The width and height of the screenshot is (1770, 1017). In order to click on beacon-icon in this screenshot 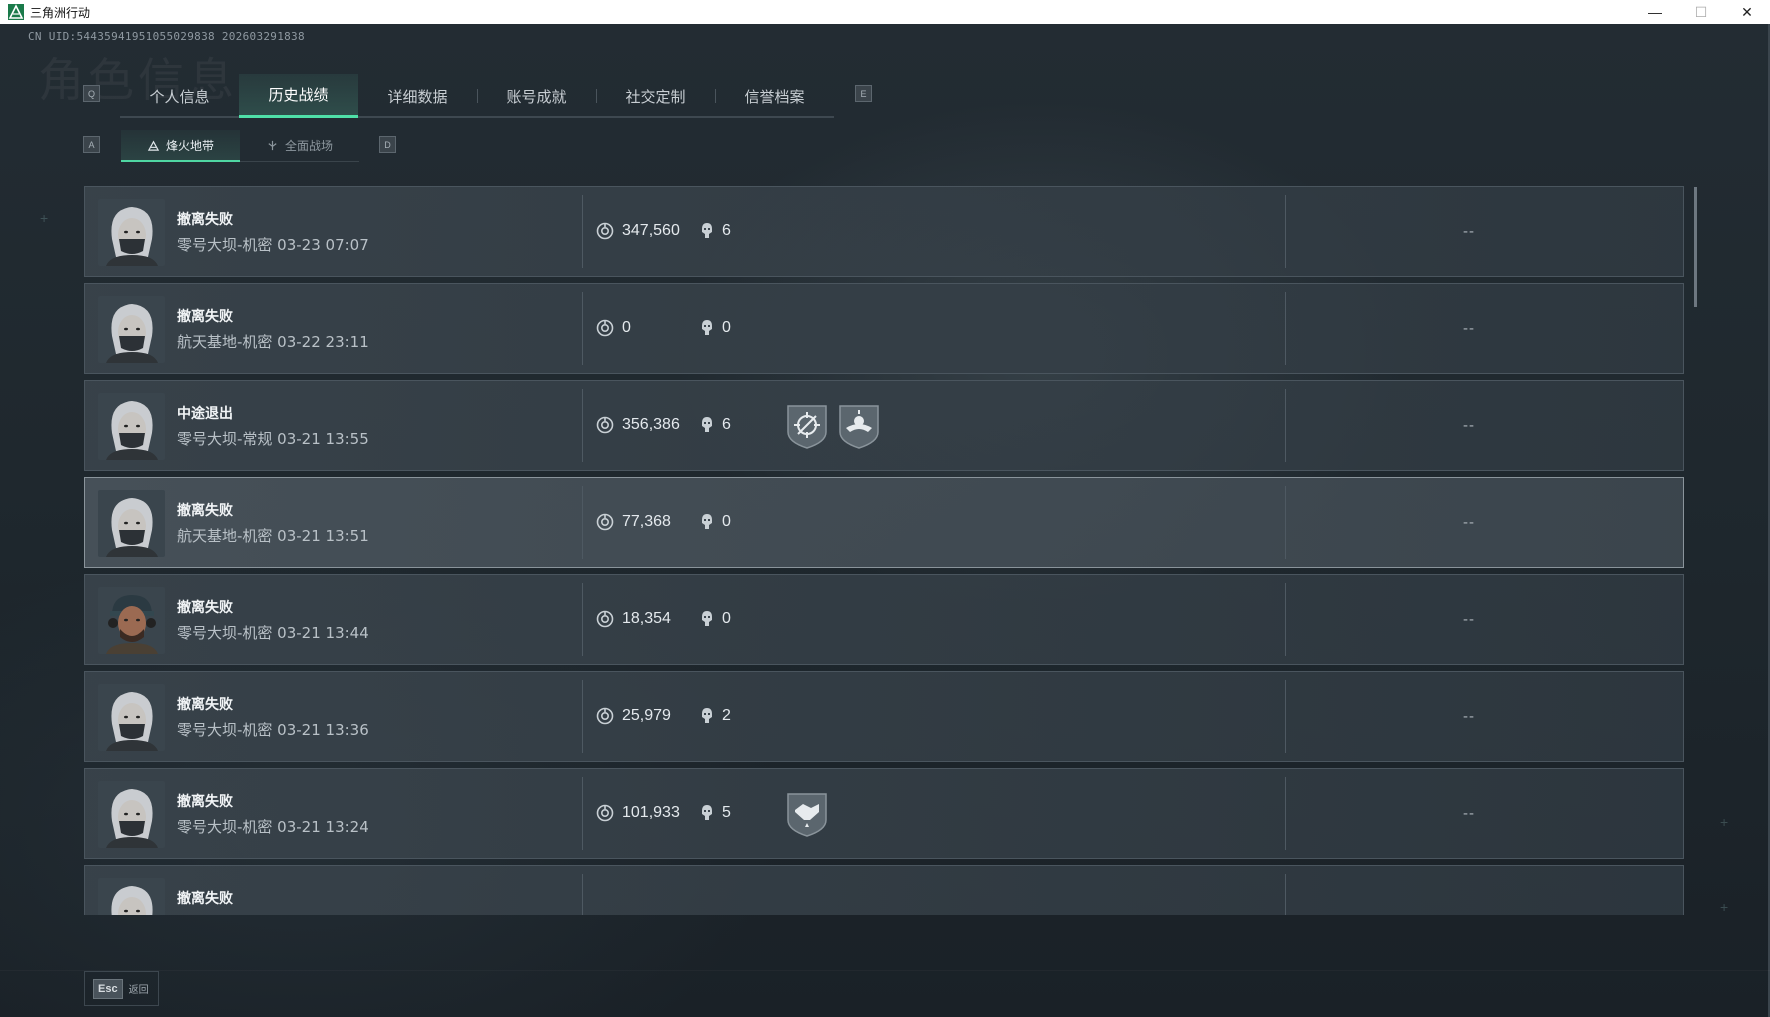, I will do `click(153, 145)`.